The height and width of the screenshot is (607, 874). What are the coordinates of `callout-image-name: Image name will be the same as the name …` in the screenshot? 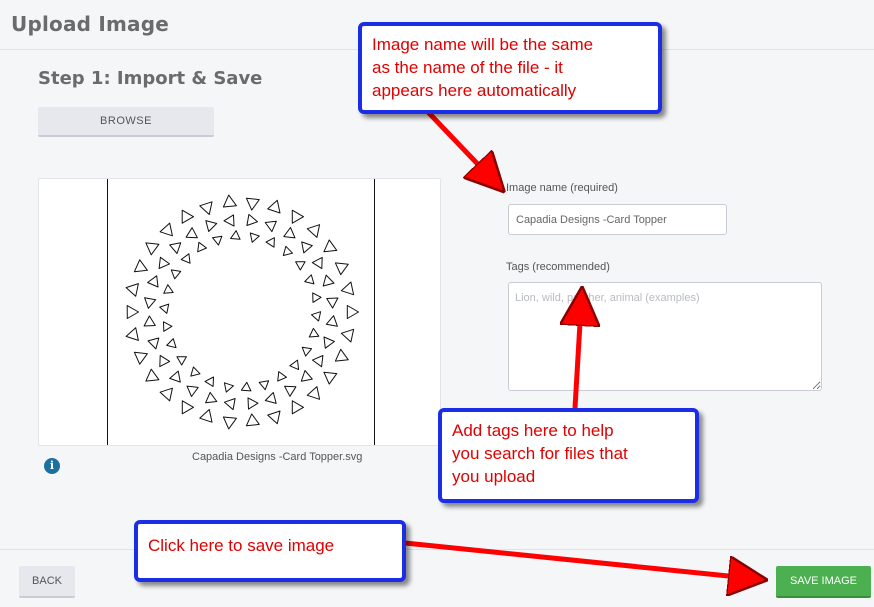 It's located at (510, 68).